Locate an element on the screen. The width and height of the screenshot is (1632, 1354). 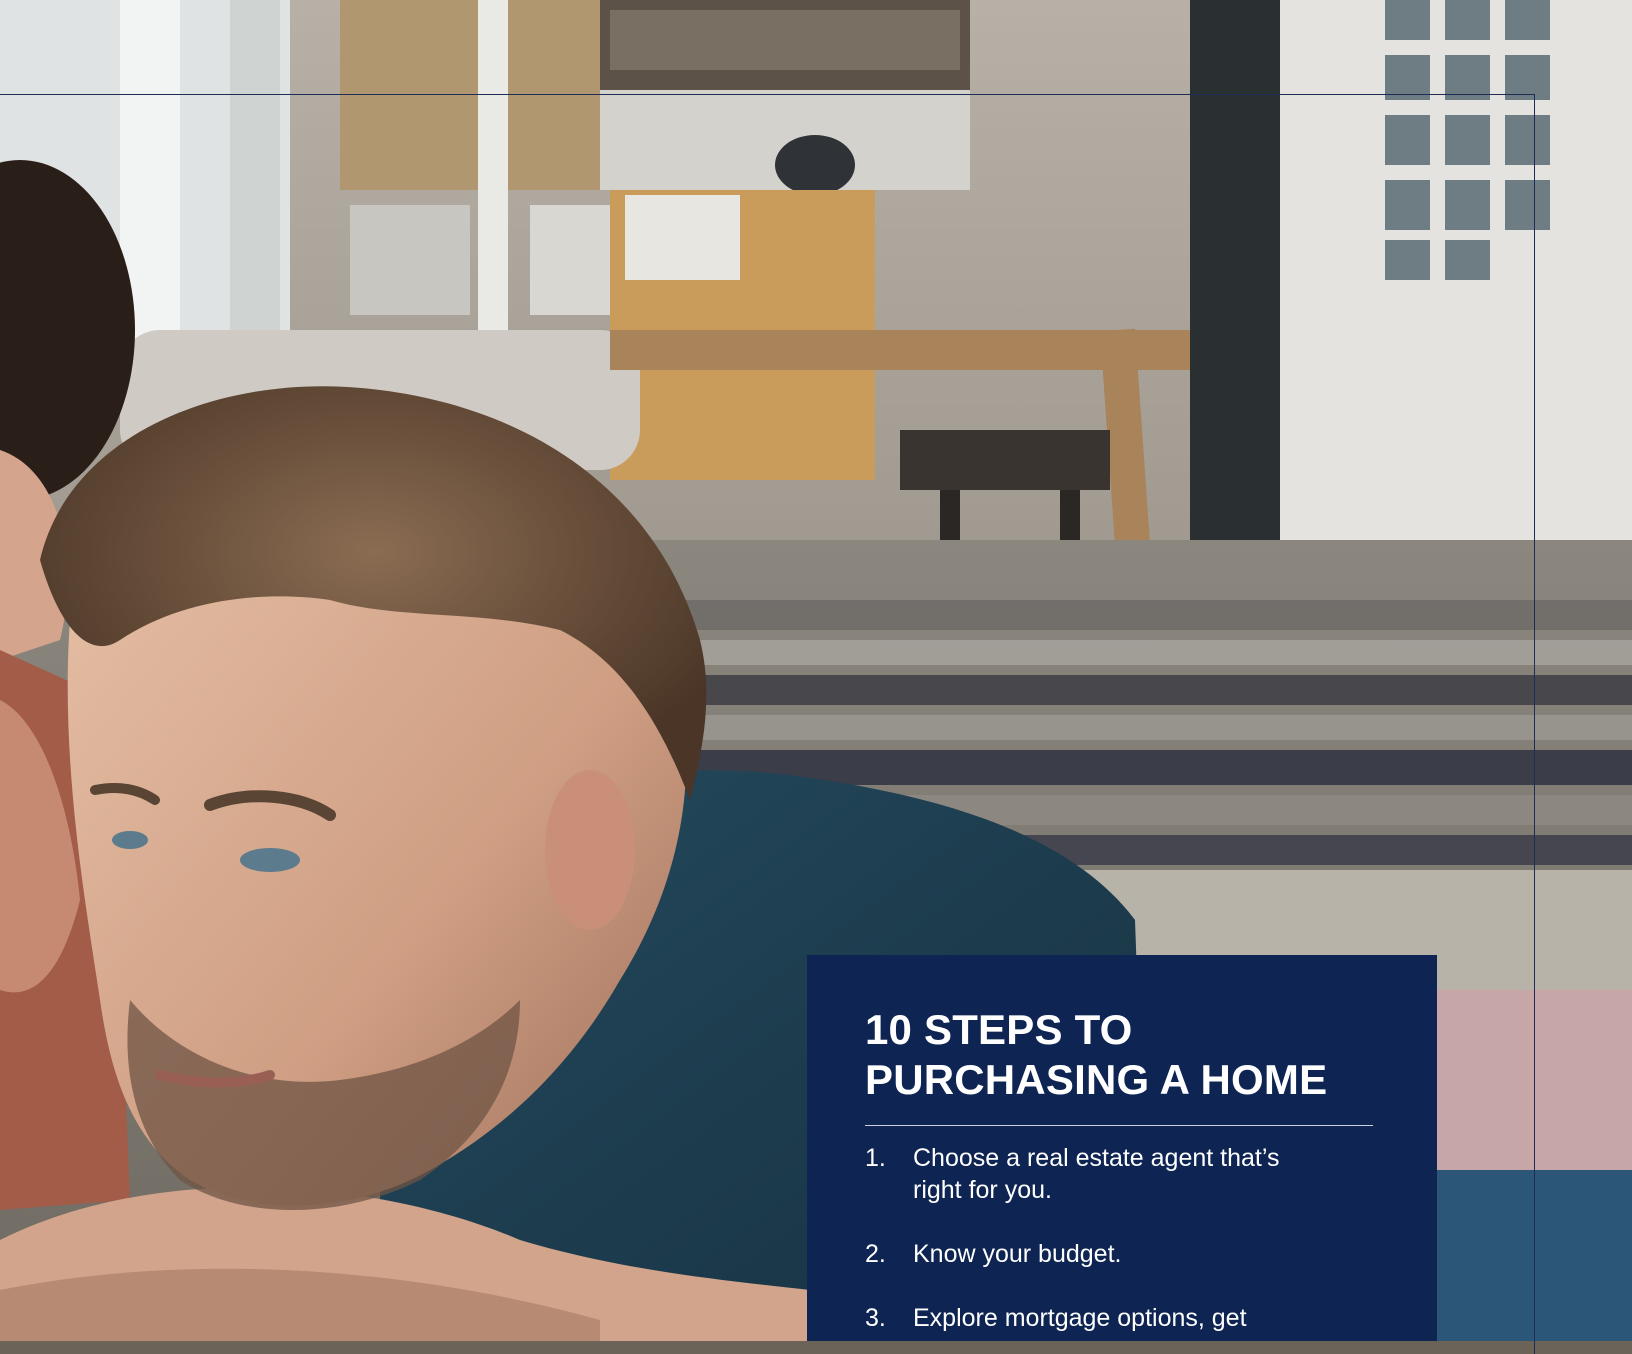
step-item-3: 3. Explore mortgage options, get is located at coordinates (1095, 1318).